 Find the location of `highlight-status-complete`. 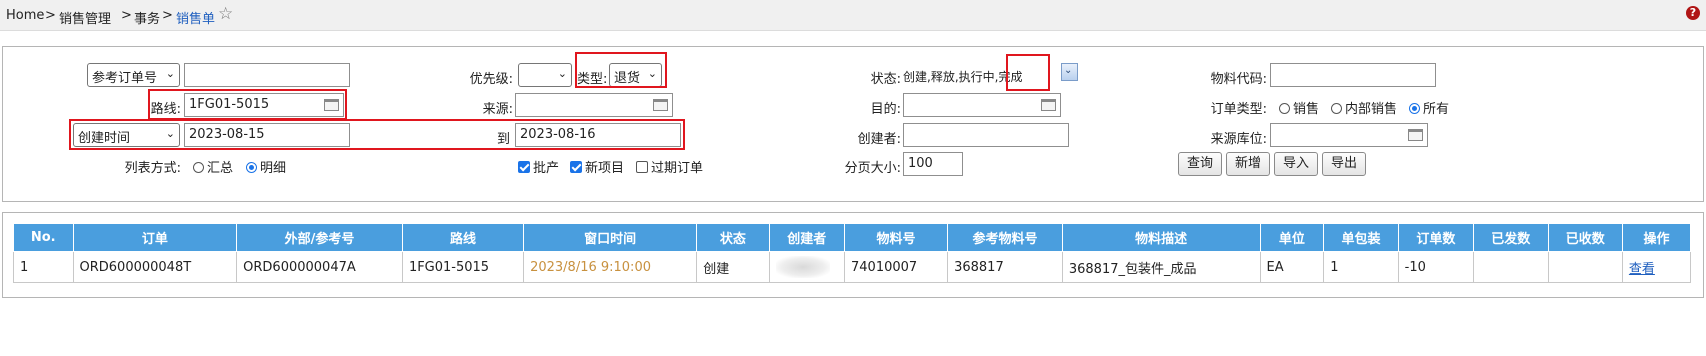

highlight-status-complete is located at coordinates (1028, 72).